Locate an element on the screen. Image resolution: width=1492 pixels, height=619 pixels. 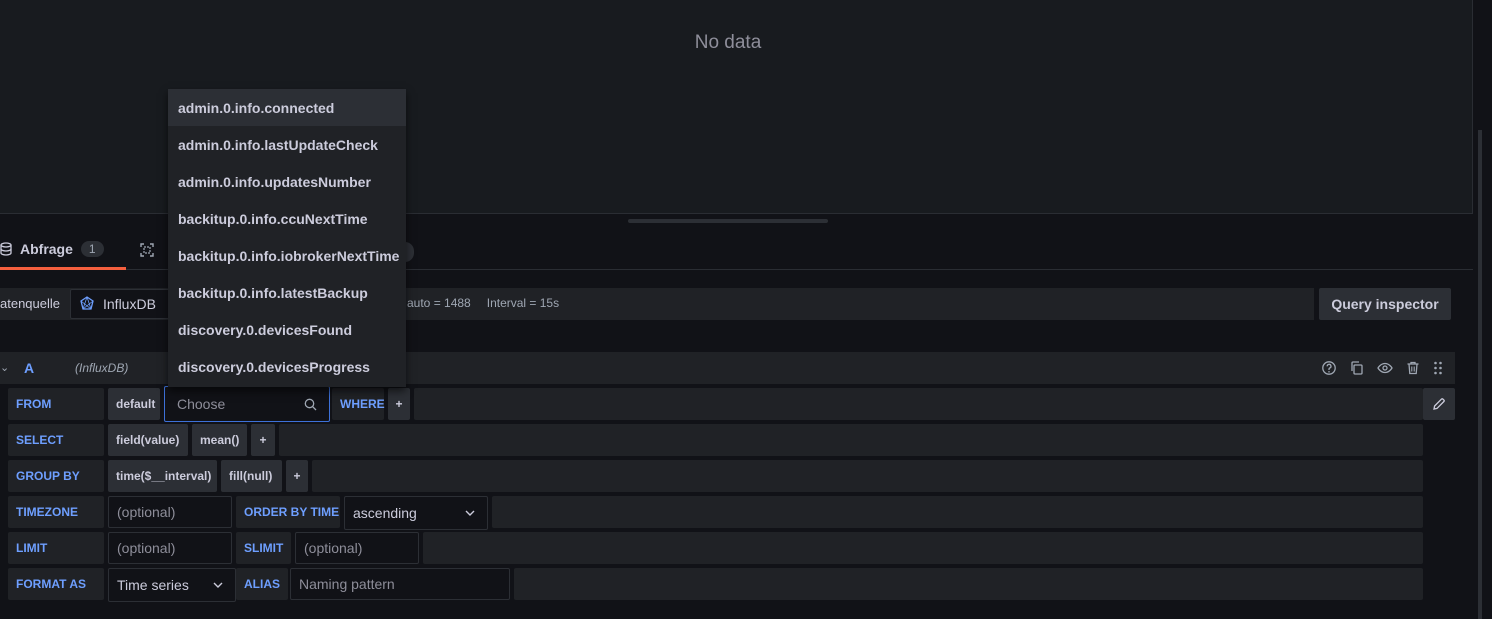
drag-handle-icon is located at coordinates (1438, 368).